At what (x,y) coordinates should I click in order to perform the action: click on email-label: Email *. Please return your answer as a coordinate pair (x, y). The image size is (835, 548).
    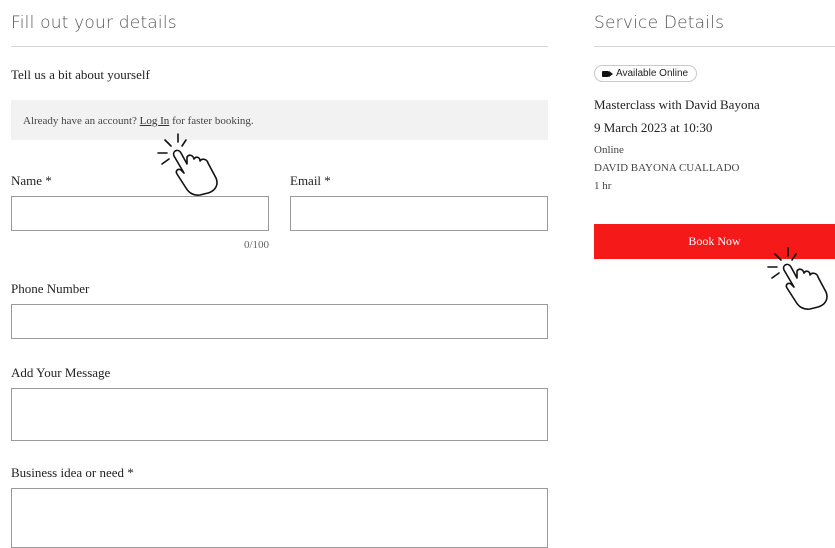
    Looking at the image, I should click on (310, 180).